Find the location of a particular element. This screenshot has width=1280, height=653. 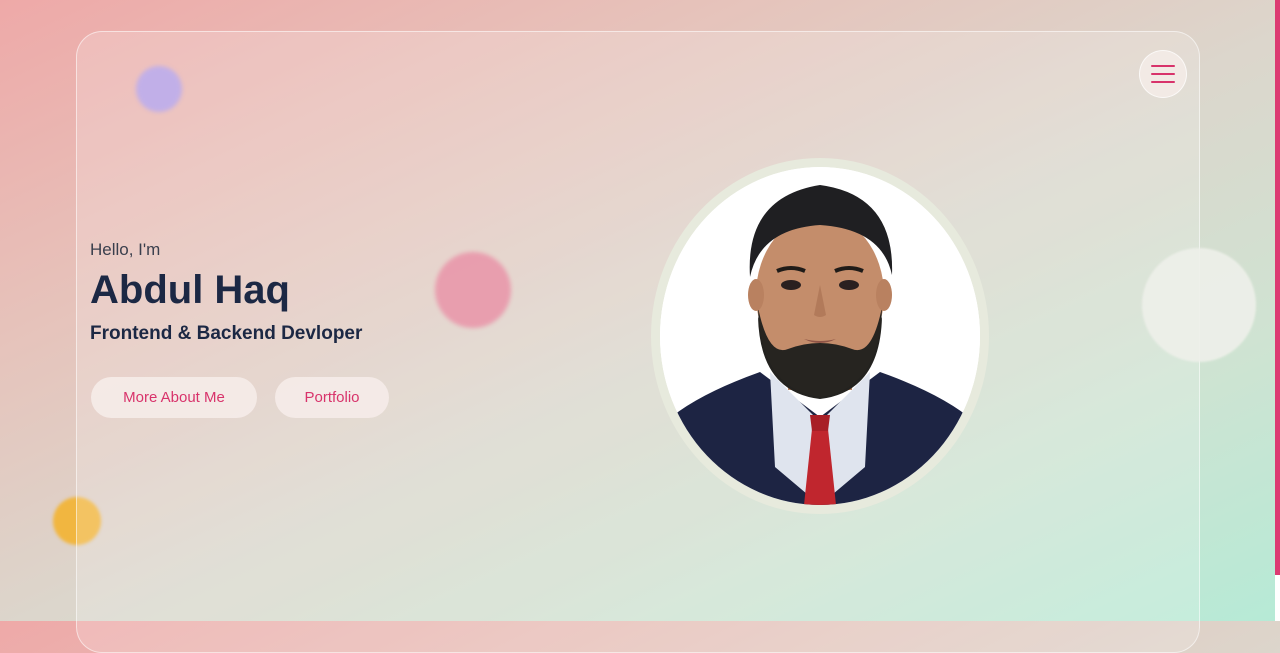

hero-name: Abdul Haq is located at coordinates (190, 290).